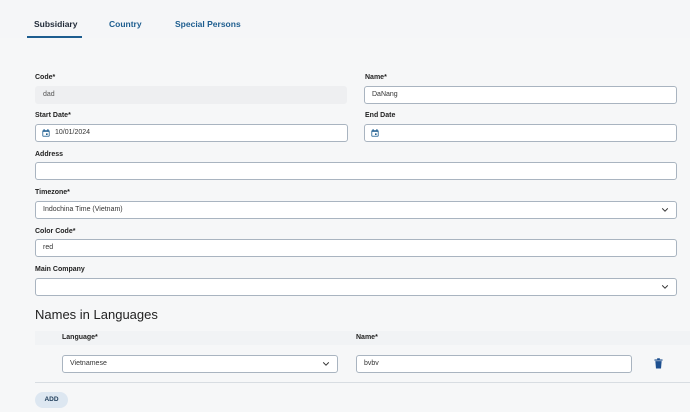 This screenshot has width=690, height=412. Describe the element at coordinates (60, 269) in the screenshot. I see `main-company-label: Main Company` at that location.